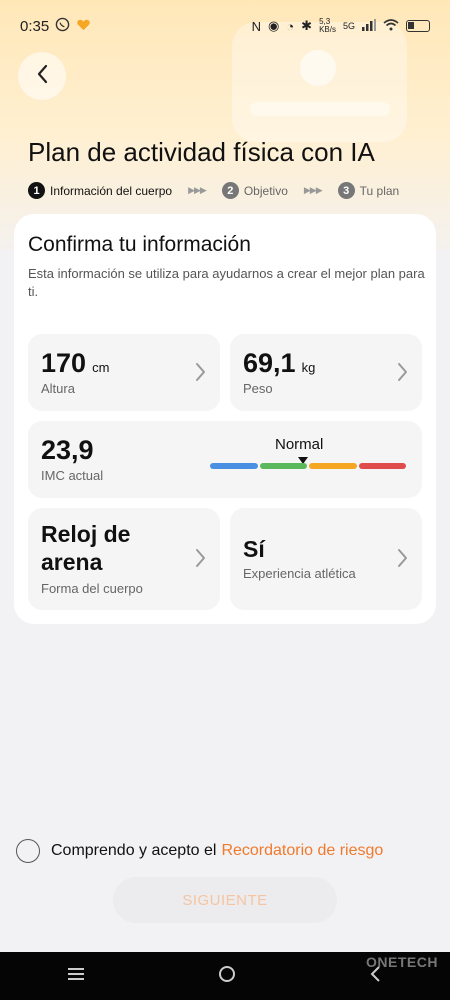  What do you see at coordinates (269, 363) in the screenshot?
I see `weight-value: 69,1` at bounding box center [269, 363].